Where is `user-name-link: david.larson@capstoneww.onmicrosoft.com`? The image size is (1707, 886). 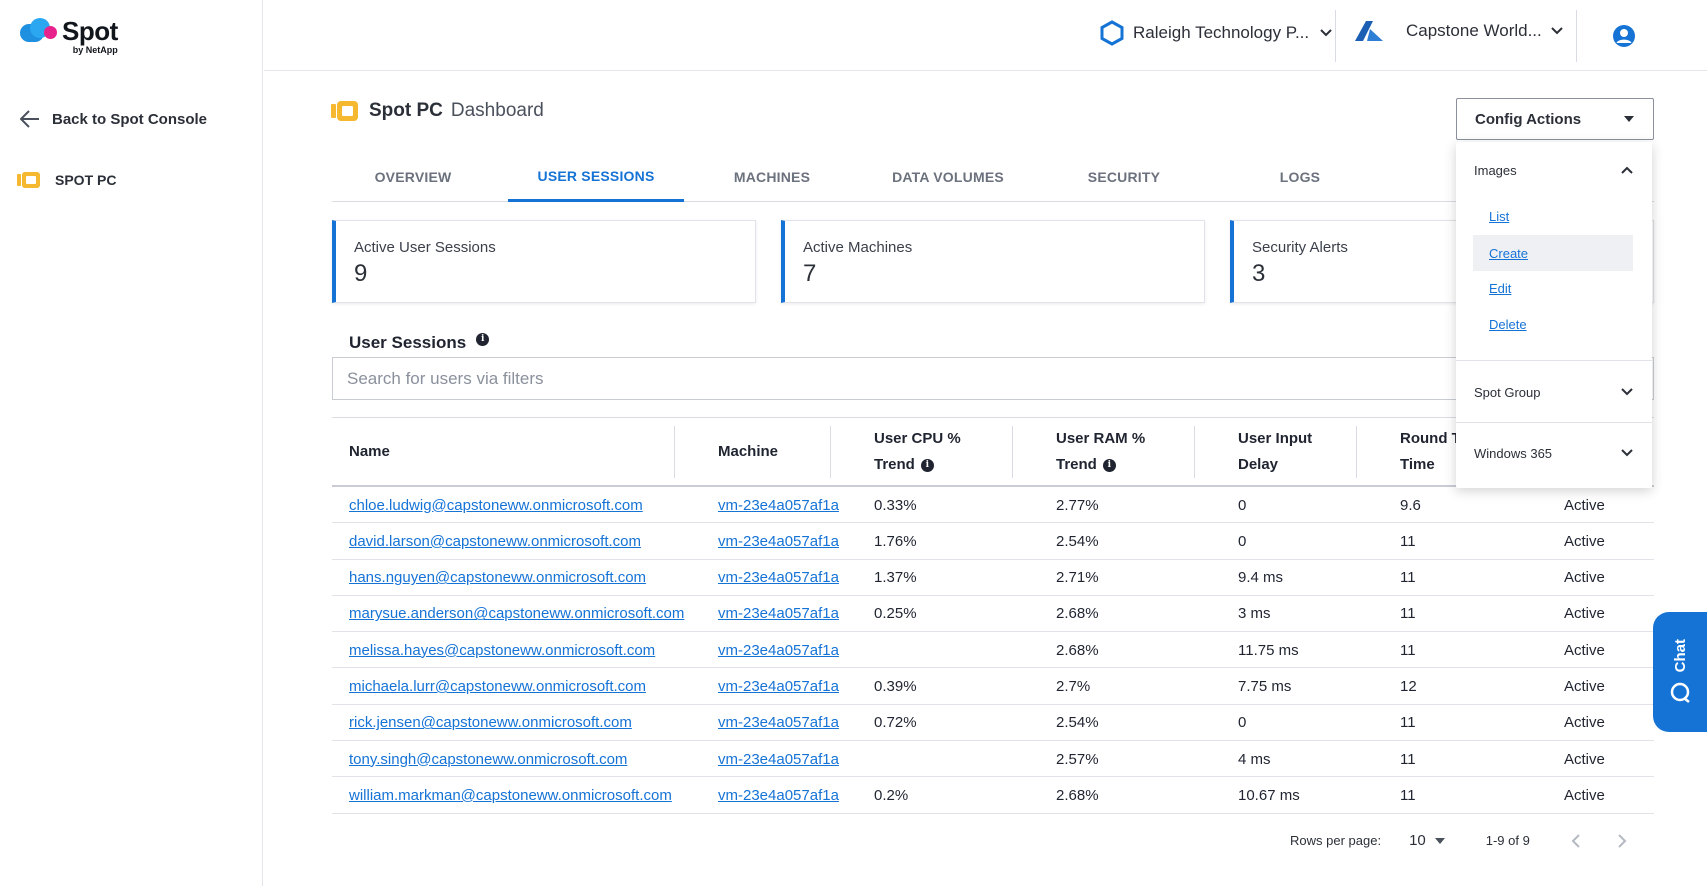
user-name-link: david.larson@capstoneww.onmicrosoft.com is located at coordinates (495, 541).